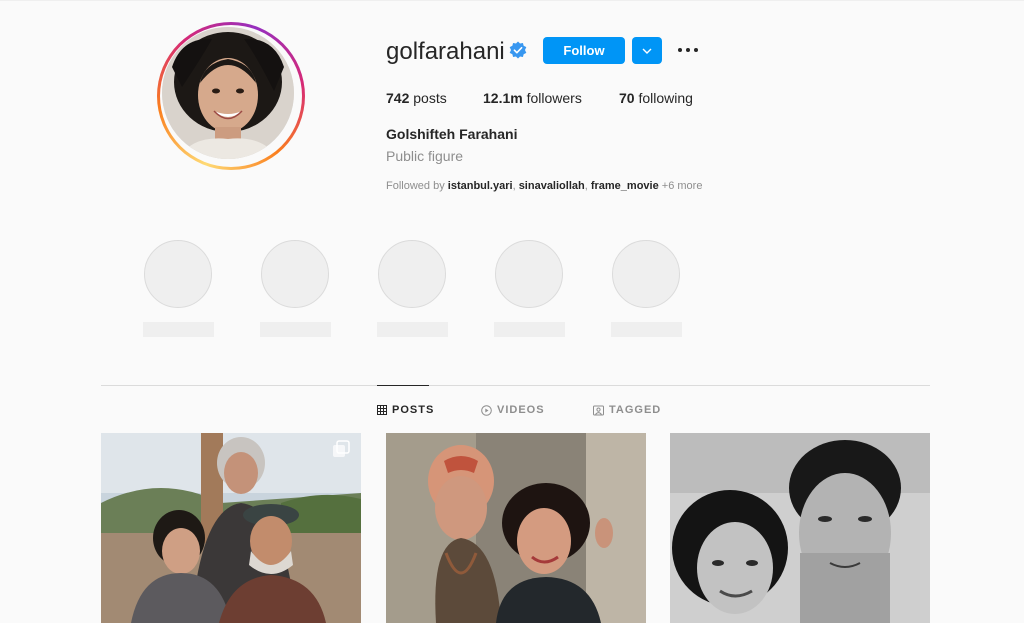  Describe the element at coordinates (513, 410) in the screenshot. I see `tab-videos: VIDEOS` at that location.